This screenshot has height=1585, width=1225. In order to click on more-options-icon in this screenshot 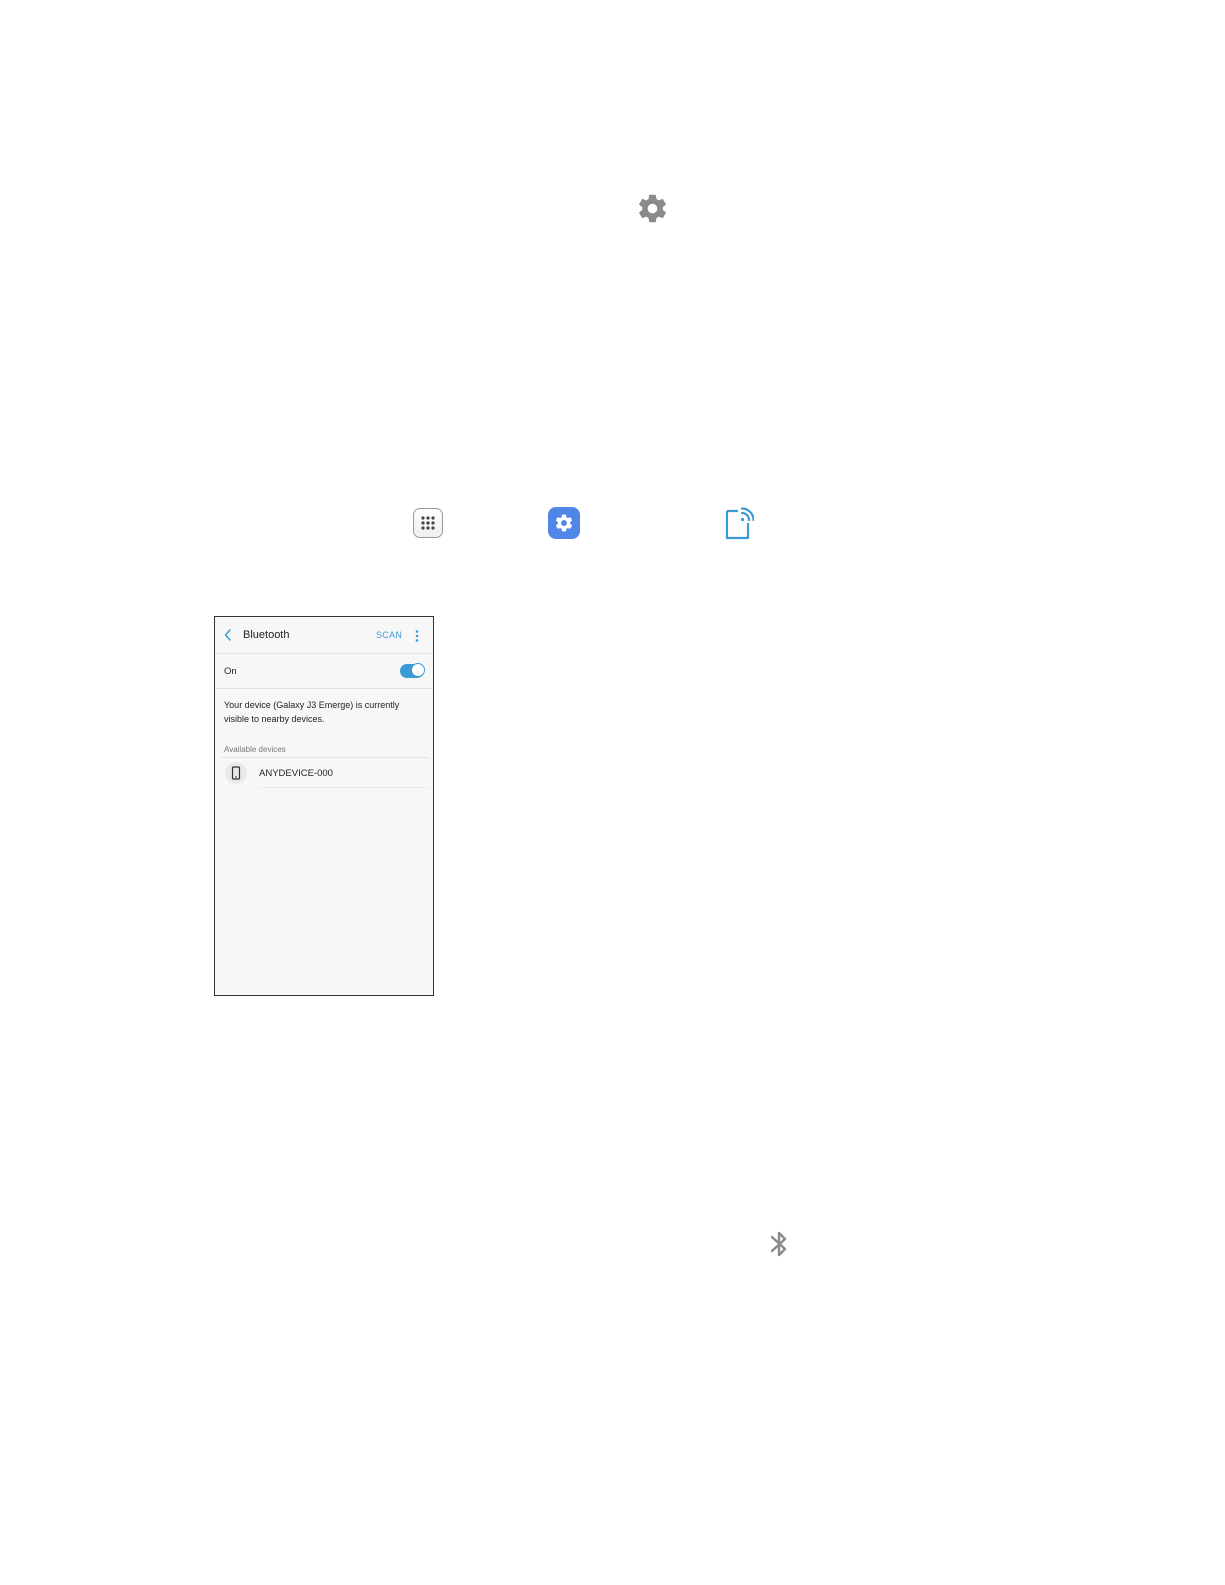, I will do `click(417, 636)`.